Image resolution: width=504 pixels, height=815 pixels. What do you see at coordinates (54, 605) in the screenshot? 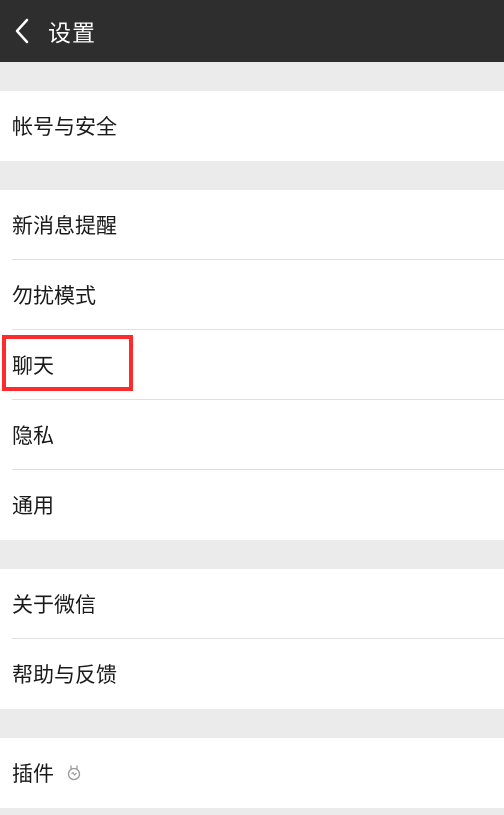
I see `settings-item-label: 关于微信` at bounding box center [54, 605].